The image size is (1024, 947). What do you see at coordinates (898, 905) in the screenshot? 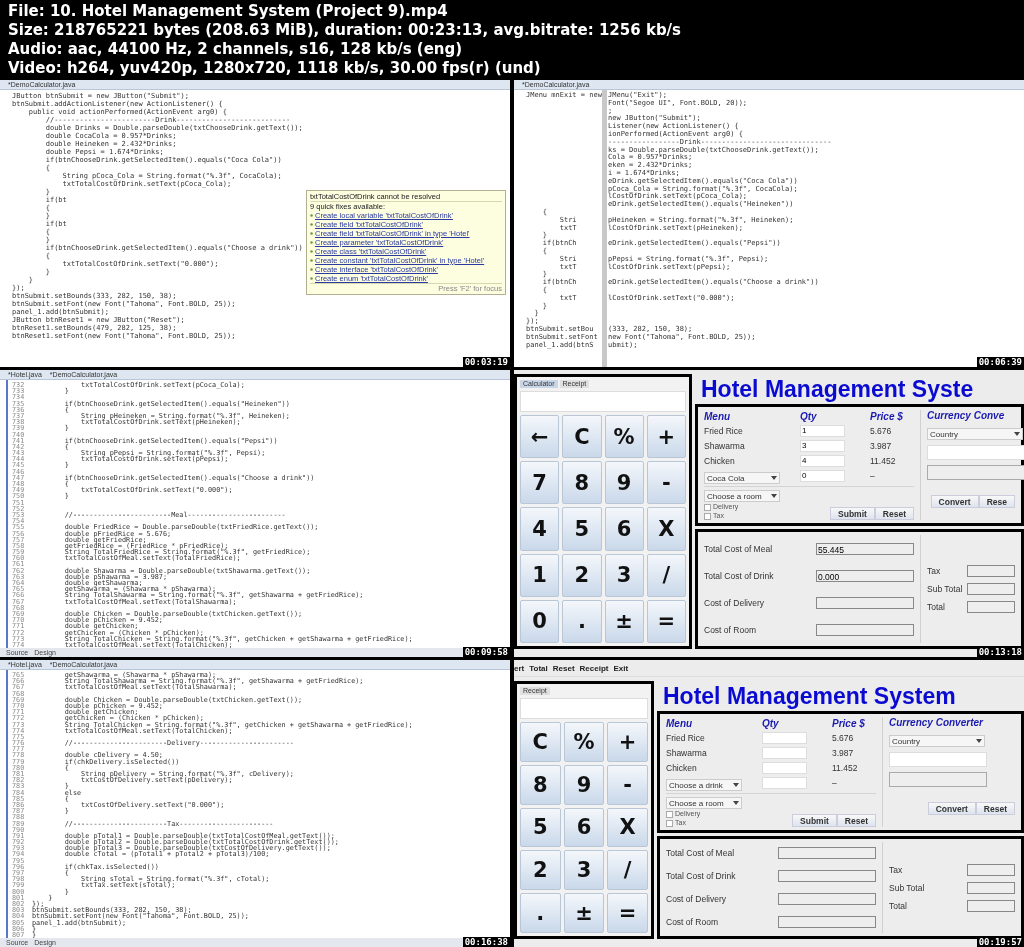
I see `total-label: Total` at bounding box center [898, 905].